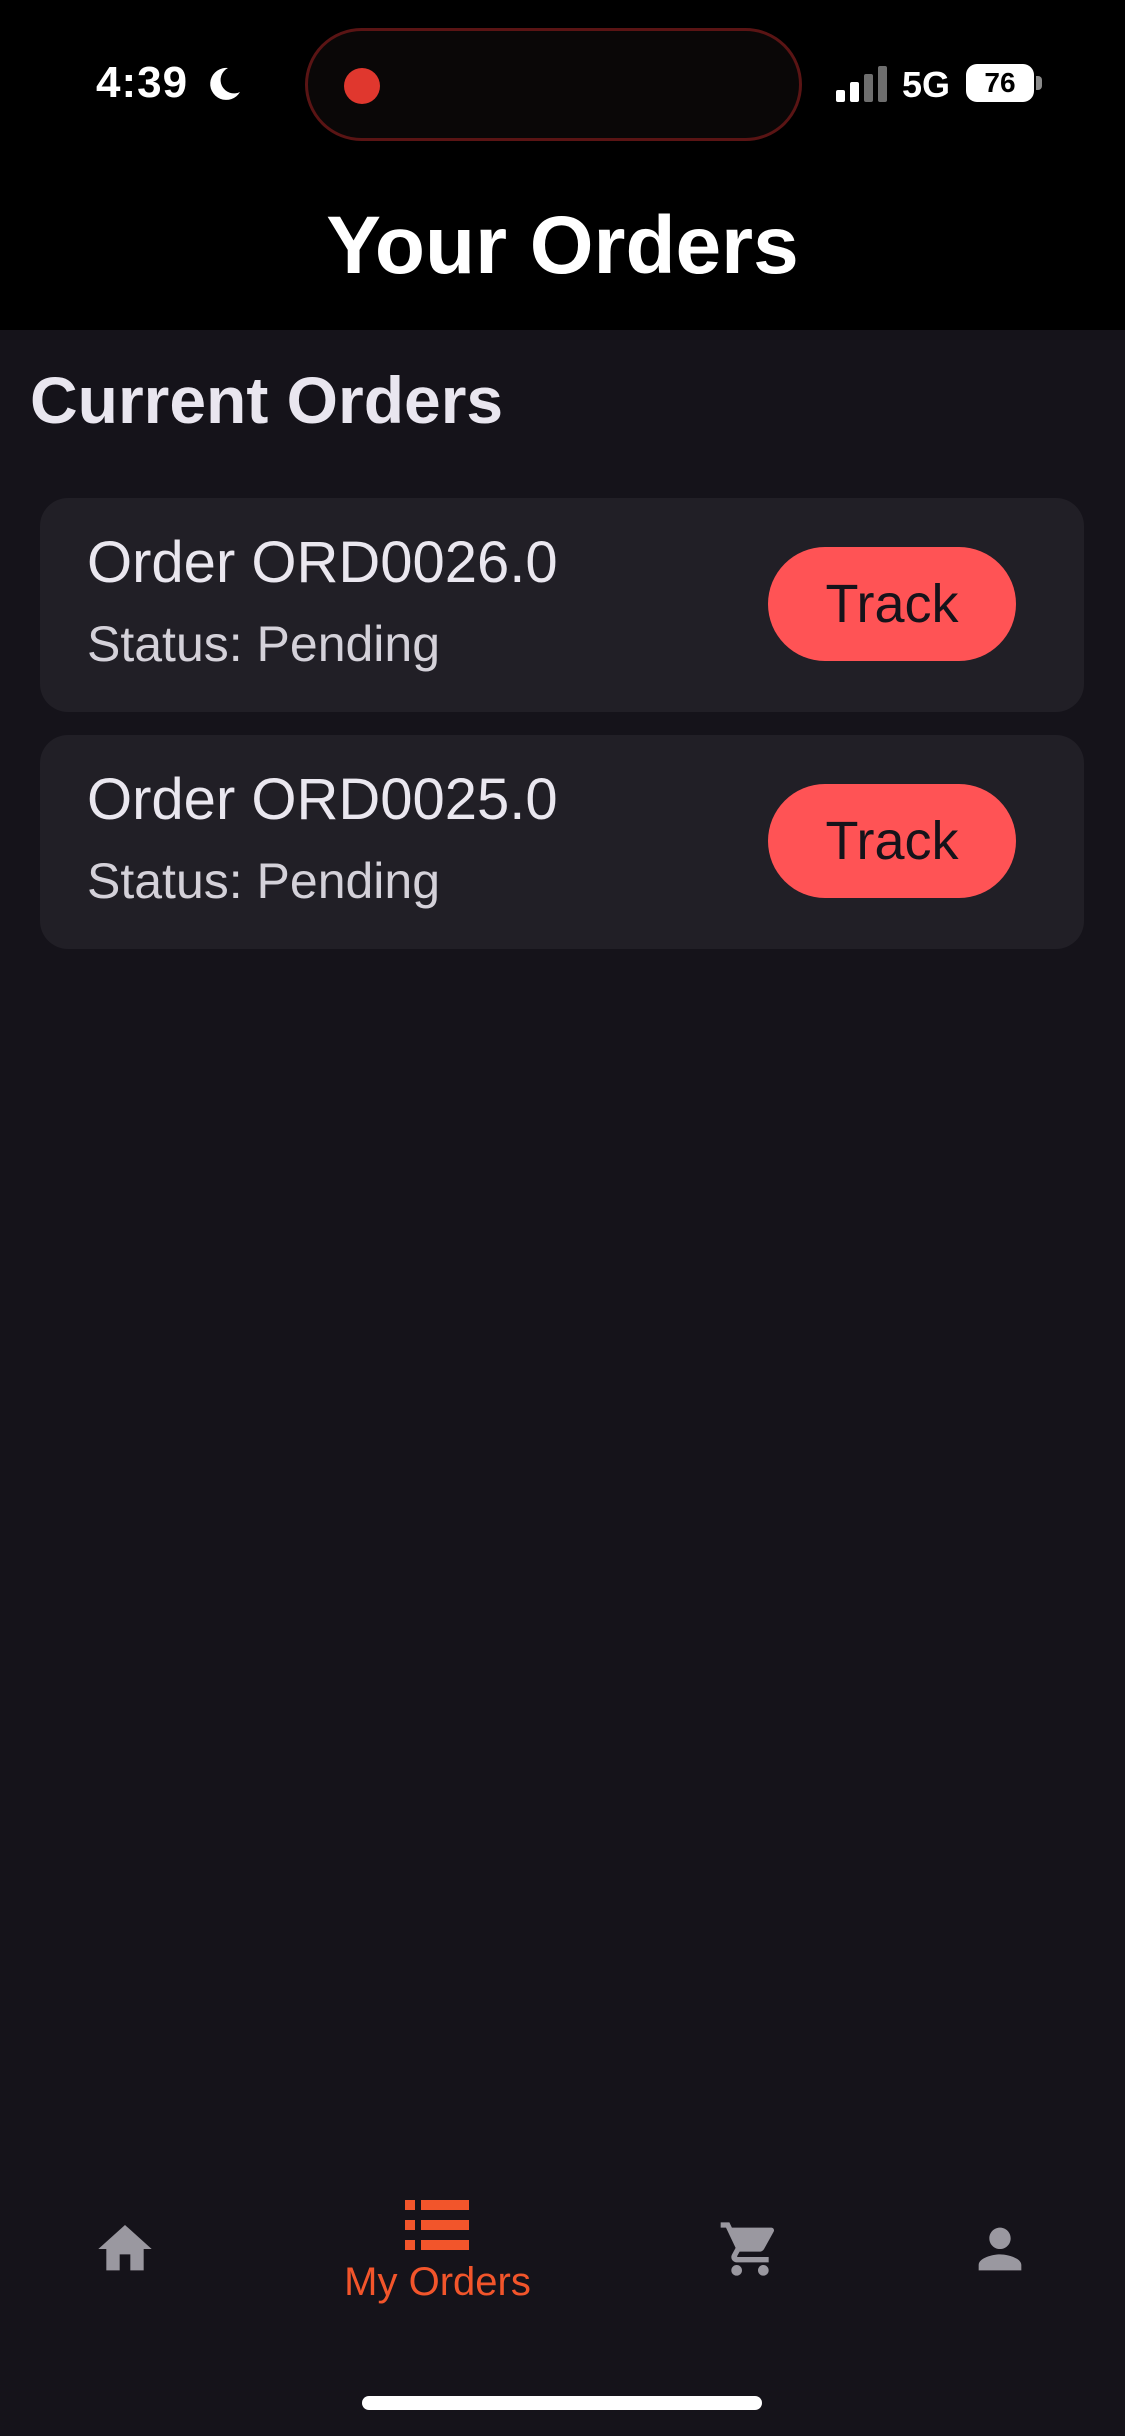  Describe the element at coordinates (322, 799) in the screenshot. I see `order-title: Order ORD0025.0` at that location.